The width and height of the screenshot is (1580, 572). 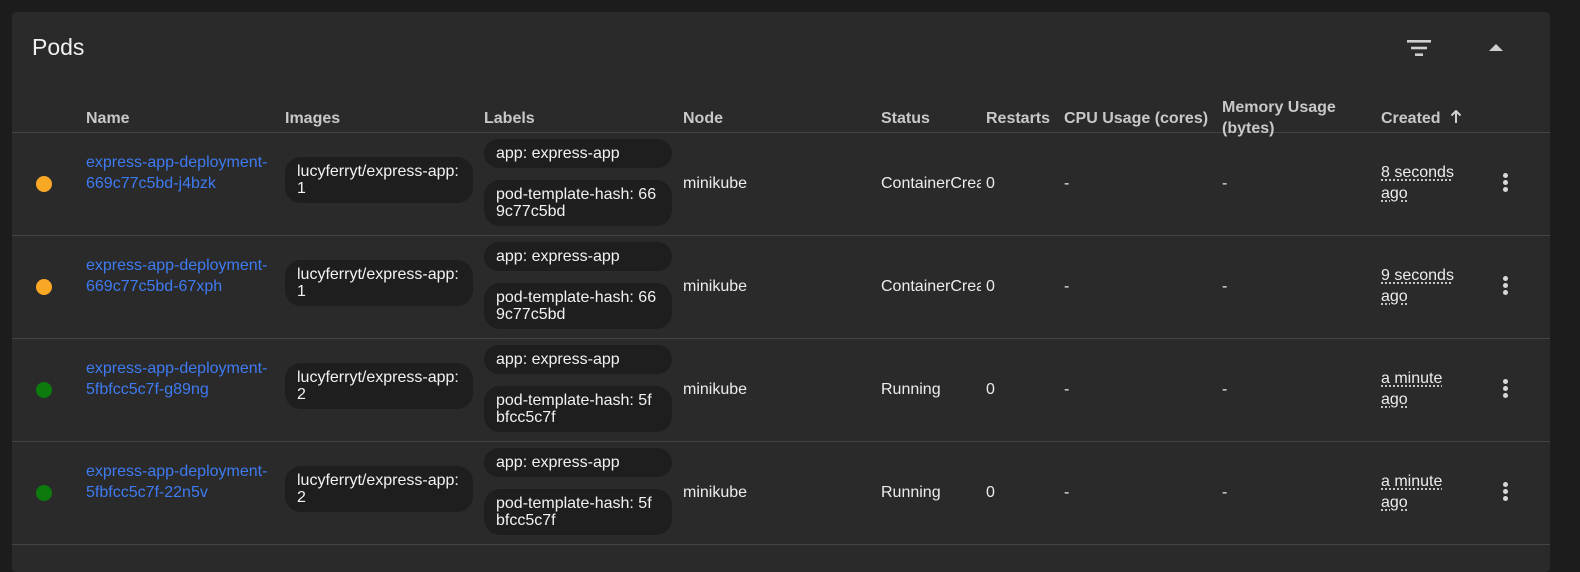 I want to click on arrow-up-icon, so click(x=1456, y=116).